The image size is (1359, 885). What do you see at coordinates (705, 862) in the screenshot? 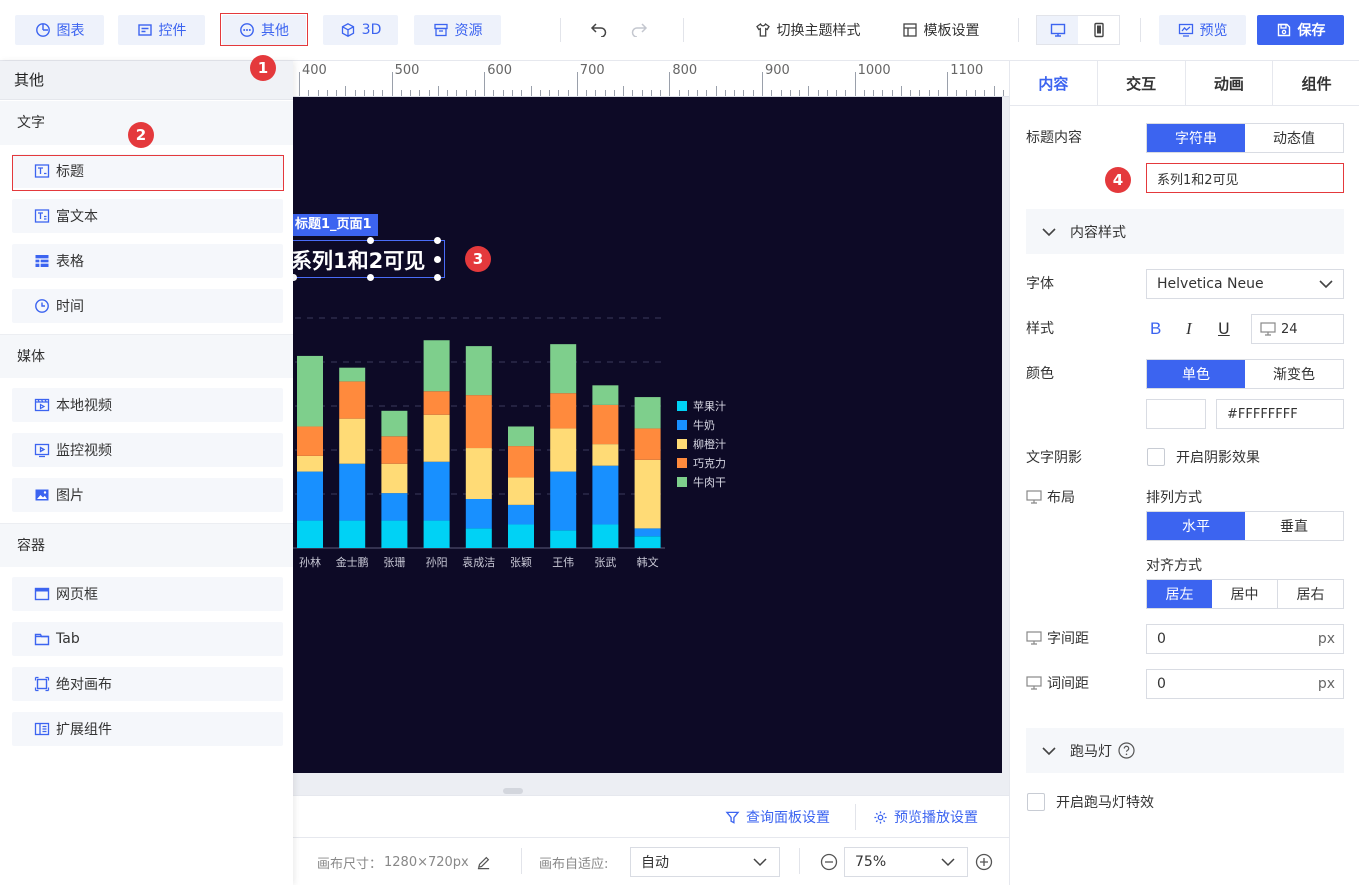
I see `canvas-adapt-select: 自动` at bounding box center [705, 862].